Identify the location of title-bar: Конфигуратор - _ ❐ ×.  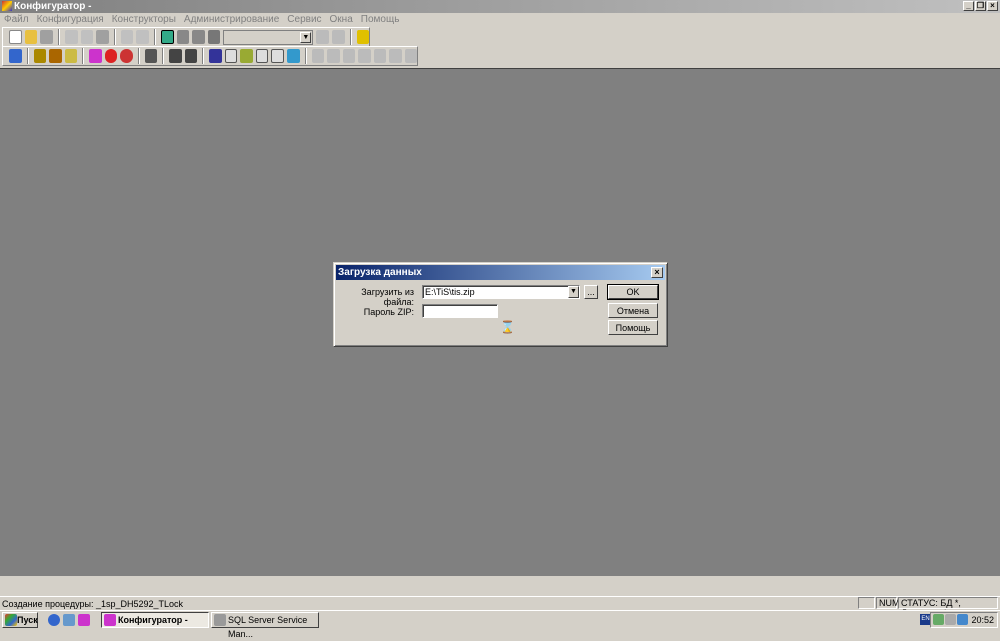
(500, 6).